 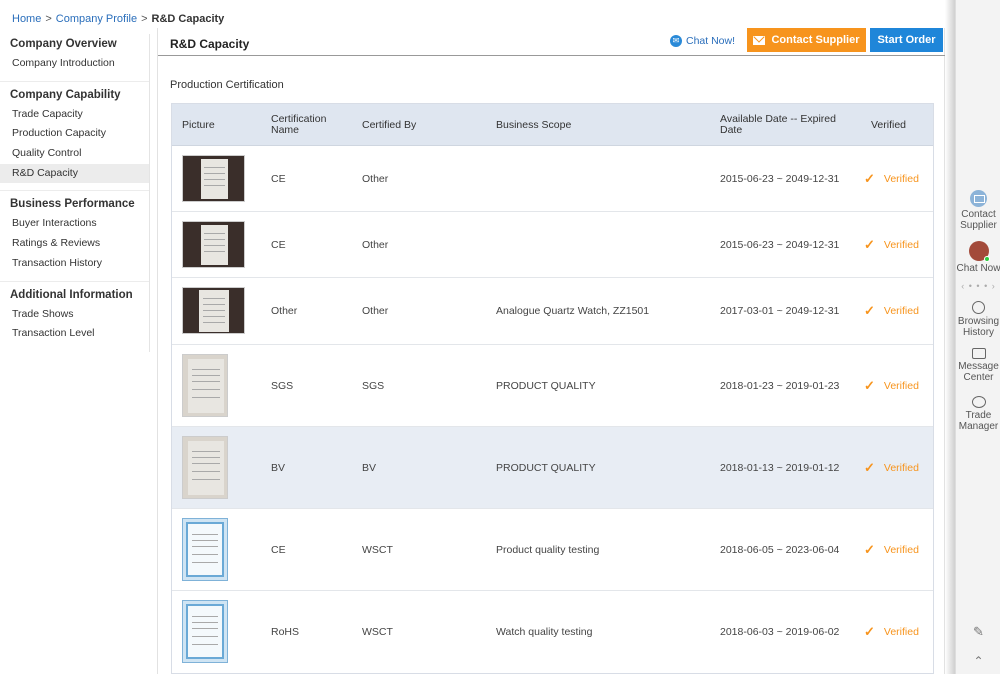 What do you see at coordinates (711, 41) in the screenshot?
I see `chat-now-label: Chat Now!` at bounding box center [711, 41].